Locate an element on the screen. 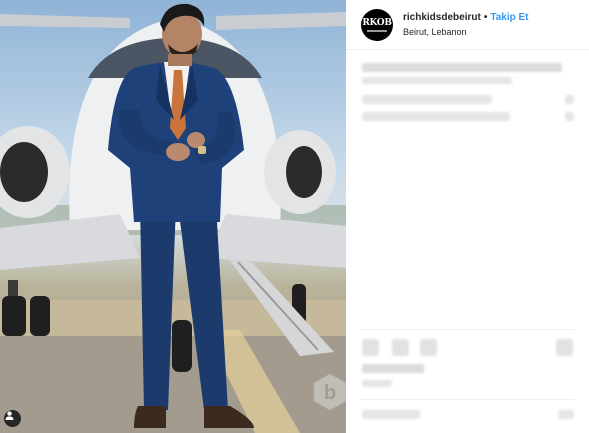  watermark-logo-icon: b is located at coordinates (329, 392).